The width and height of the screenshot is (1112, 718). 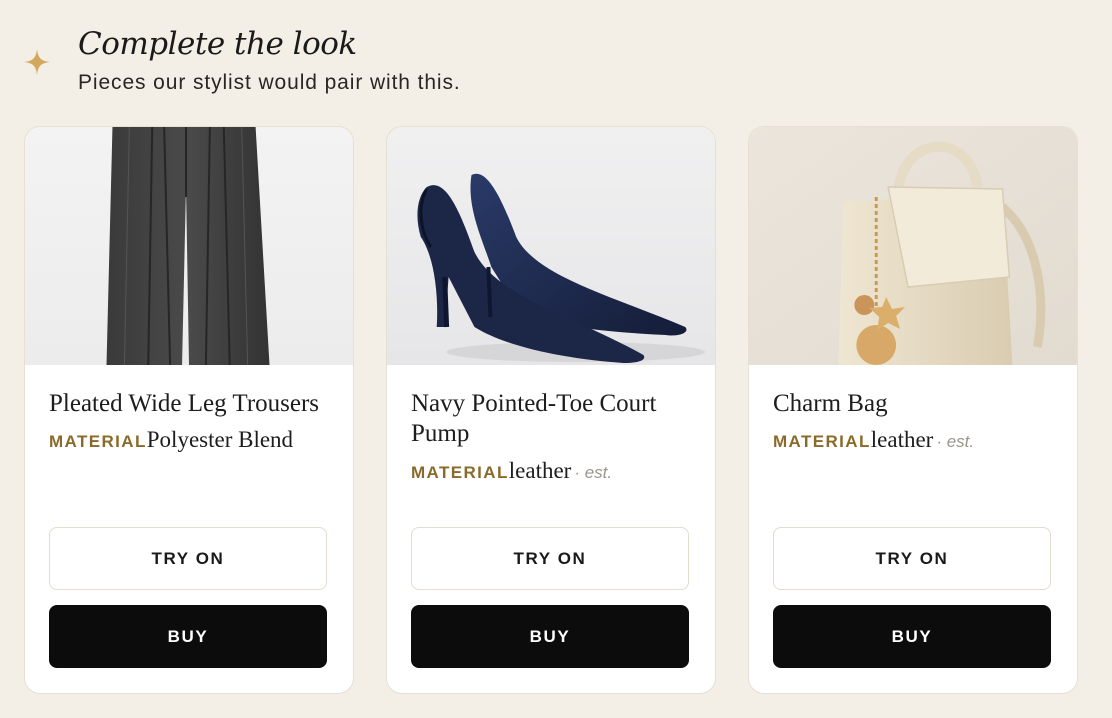 I want to click on product-name: Navy Pointed-Toe Court Pump, so click(x=556, y=419).